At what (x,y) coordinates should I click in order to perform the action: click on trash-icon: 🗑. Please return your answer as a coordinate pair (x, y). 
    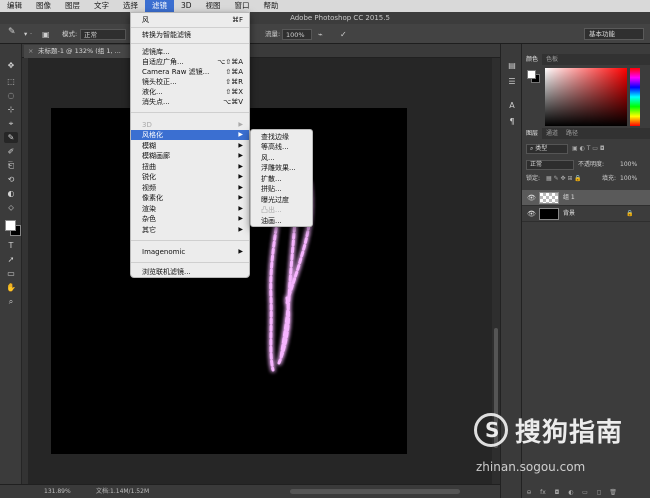
    Looking at the image, I should click on (613, 493).